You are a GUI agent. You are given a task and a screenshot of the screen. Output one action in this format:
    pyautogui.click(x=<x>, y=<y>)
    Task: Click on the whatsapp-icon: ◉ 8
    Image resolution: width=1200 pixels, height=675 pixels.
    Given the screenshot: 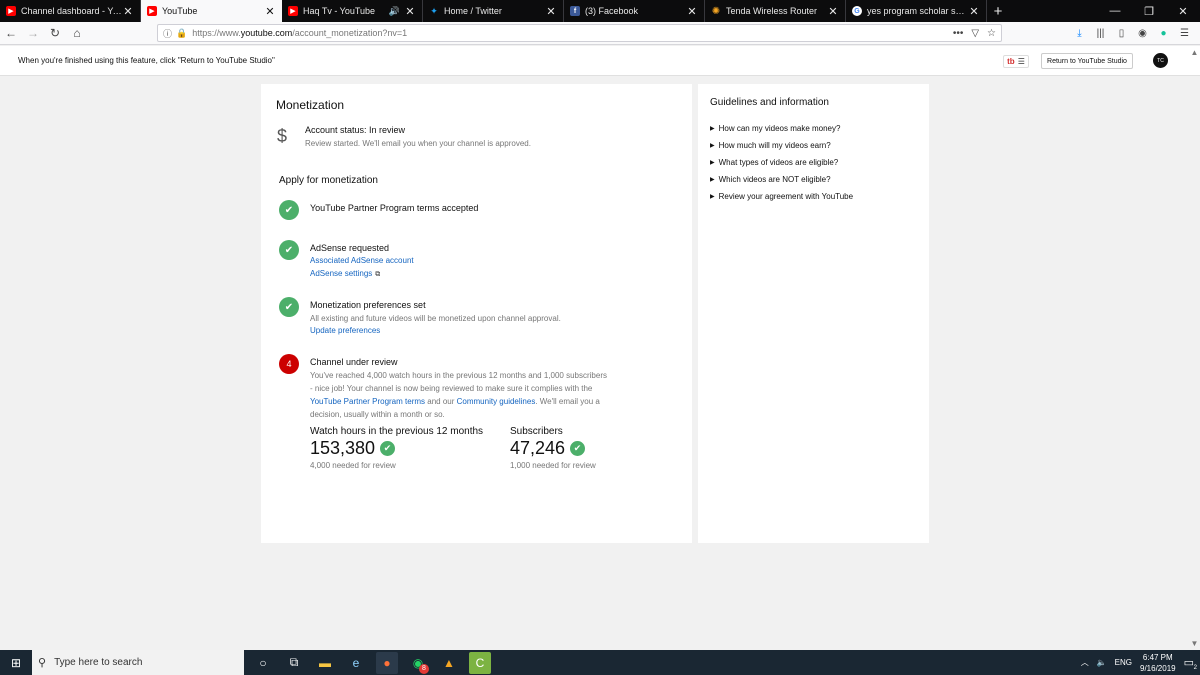 What is the action you would take?
    pyautogui.click(x=418, y=663)
    